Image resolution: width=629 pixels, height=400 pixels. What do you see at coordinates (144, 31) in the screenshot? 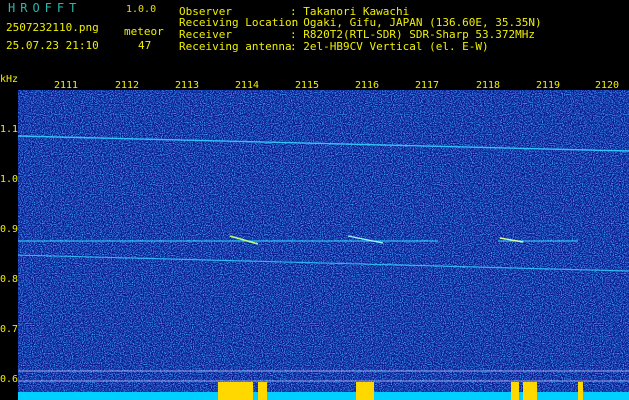
I see `meteor-label: meteor` at bounding box center [144, 31].